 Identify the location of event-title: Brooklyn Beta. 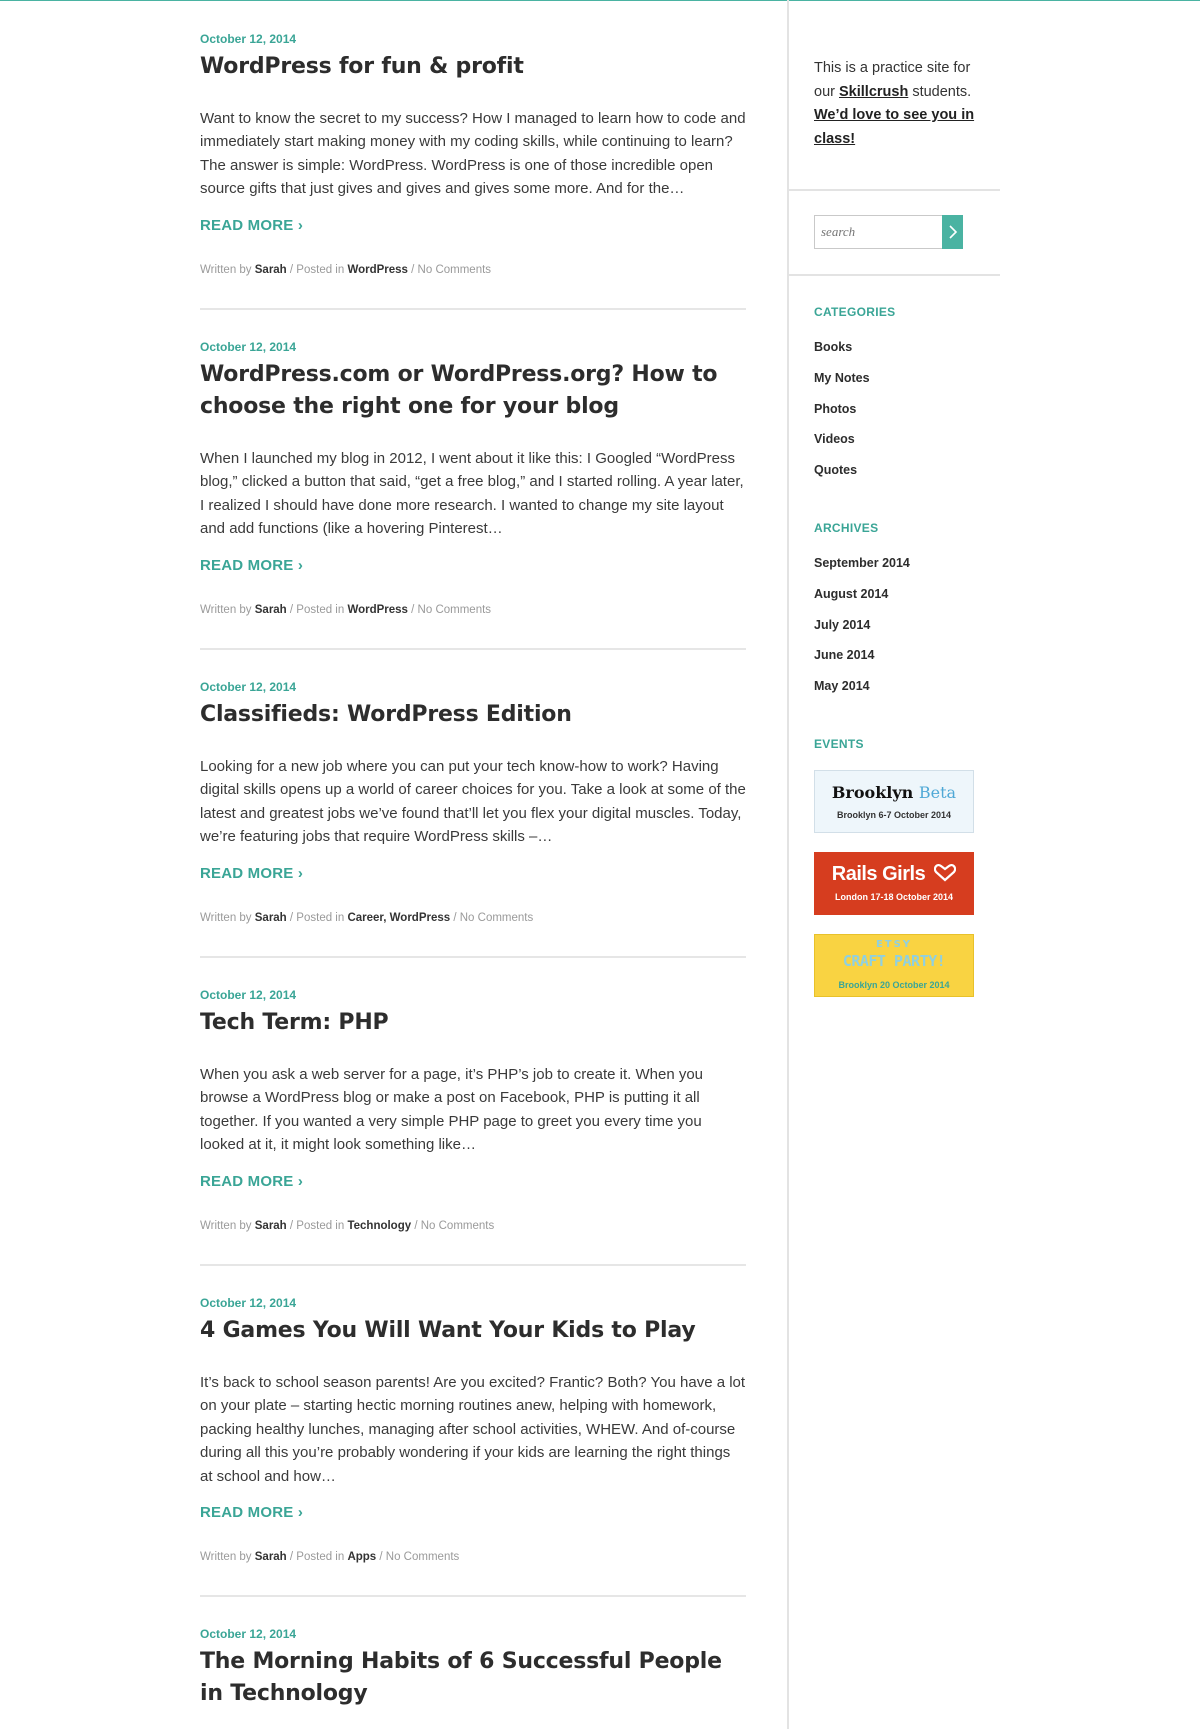
(894, 792).